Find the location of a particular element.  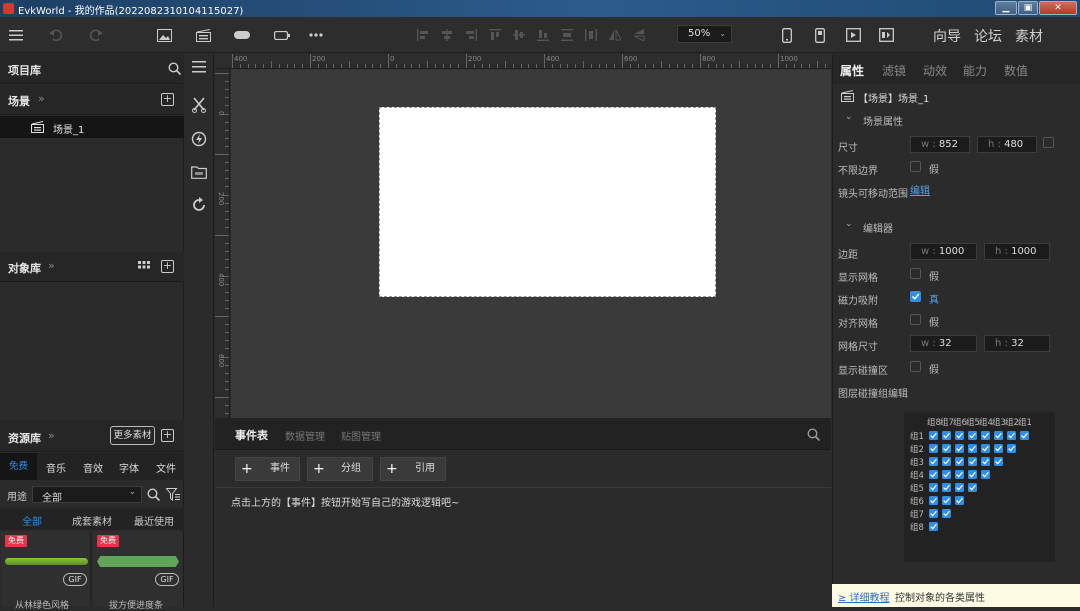

grid-view-icon is located at coordinates (144, 267).